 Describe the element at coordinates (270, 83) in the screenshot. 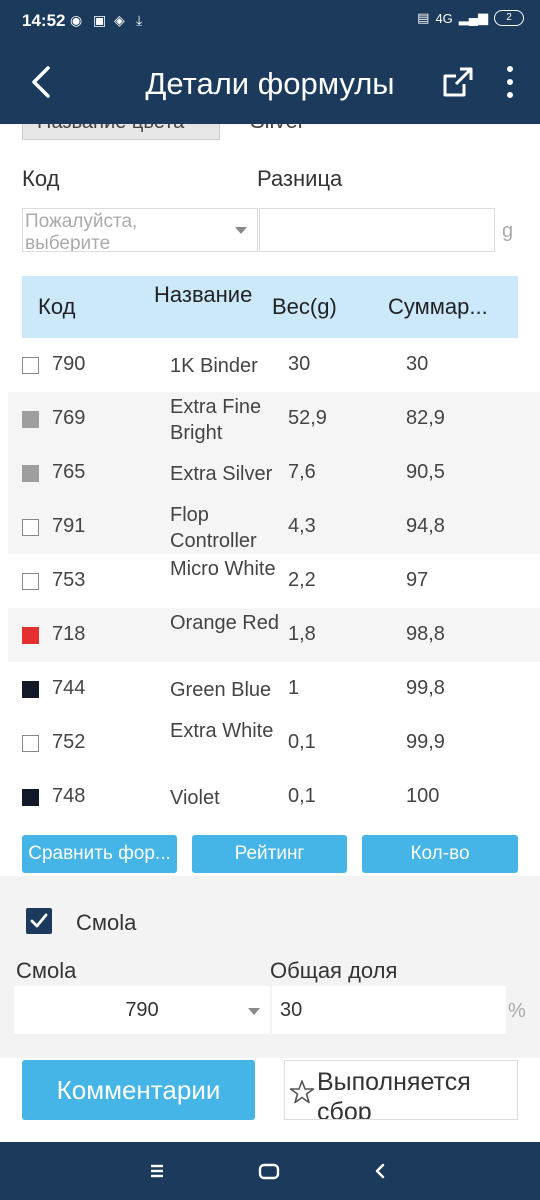

I see `app-bar: Детали формулы` at that location.